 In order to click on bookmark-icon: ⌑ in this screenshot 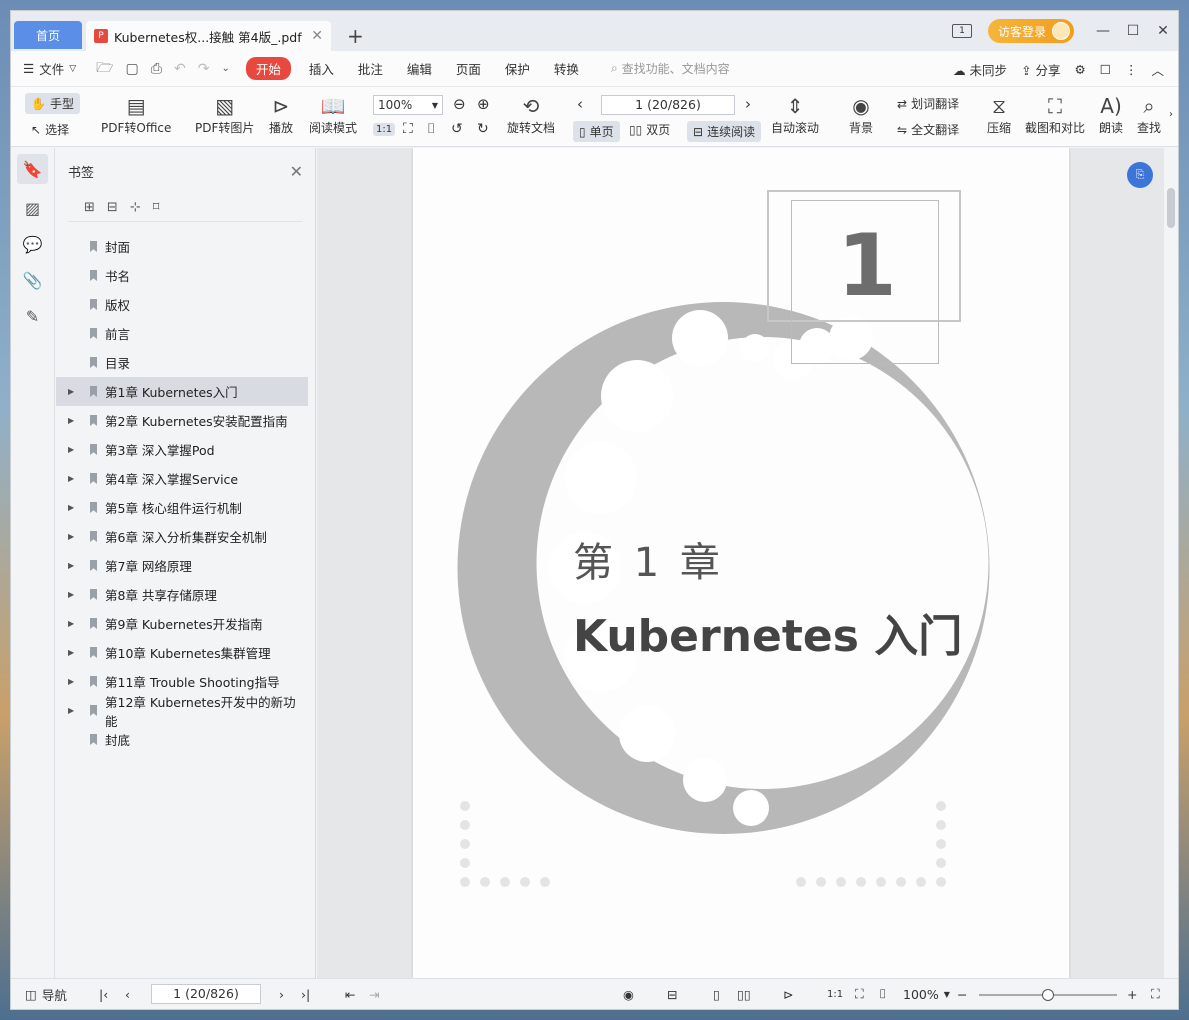, I will do `click(156, 207)`.